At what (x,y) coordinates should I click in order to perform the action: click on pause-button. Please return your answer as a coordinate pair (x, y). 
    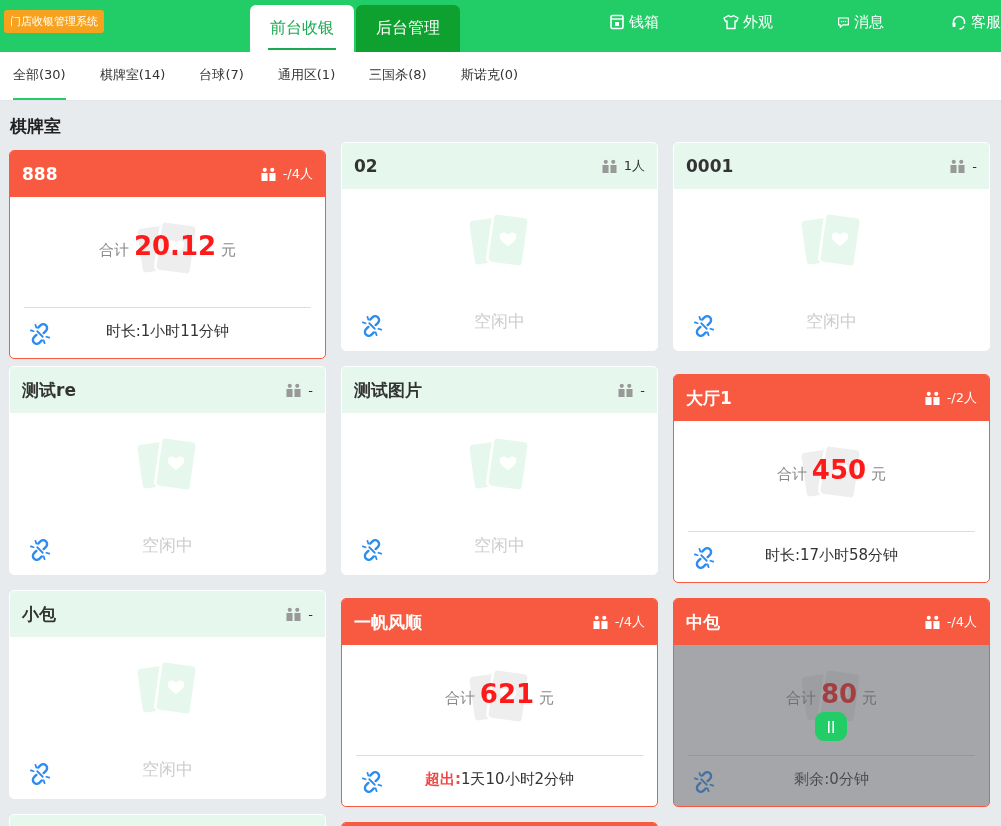
    Looking at the image, I should click on (831, 726).